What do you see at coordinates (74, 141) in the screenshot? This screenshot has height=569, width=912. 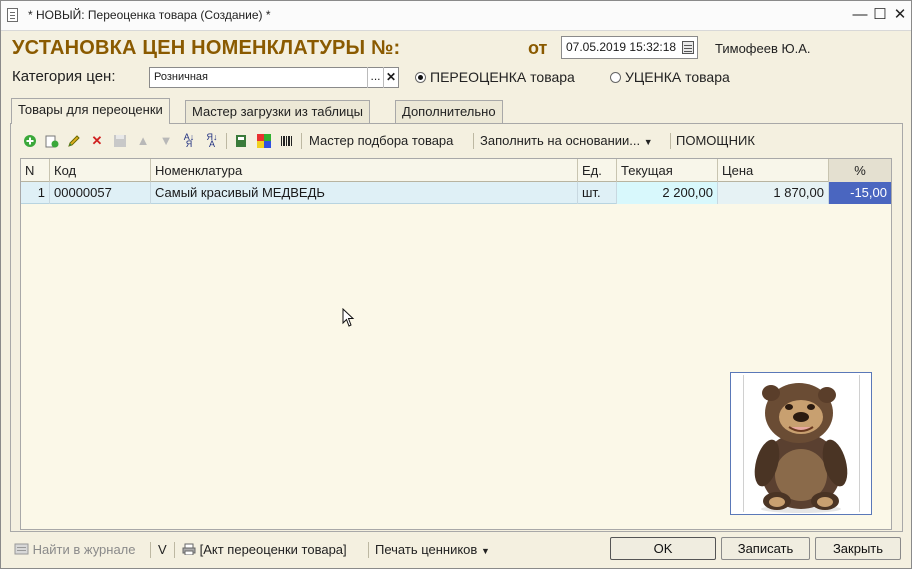 I see `edit-icon` at bounding box center [74, 141].